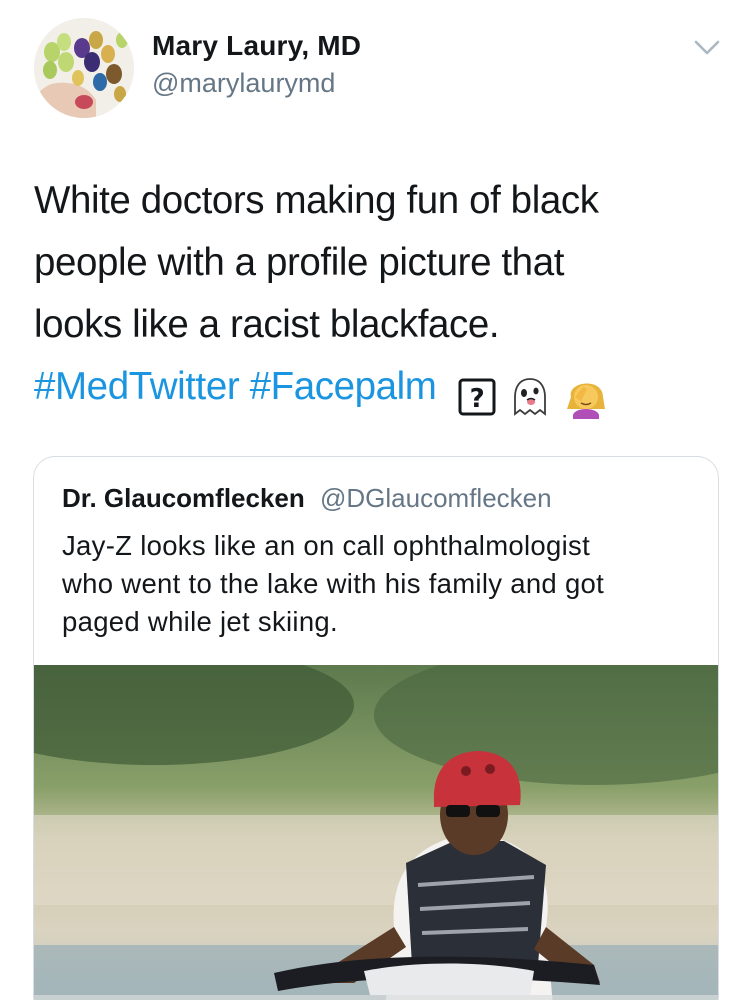 This screenshot has width=749, height=1000. I want to click on emoji-row: ?, so click(534, 395).